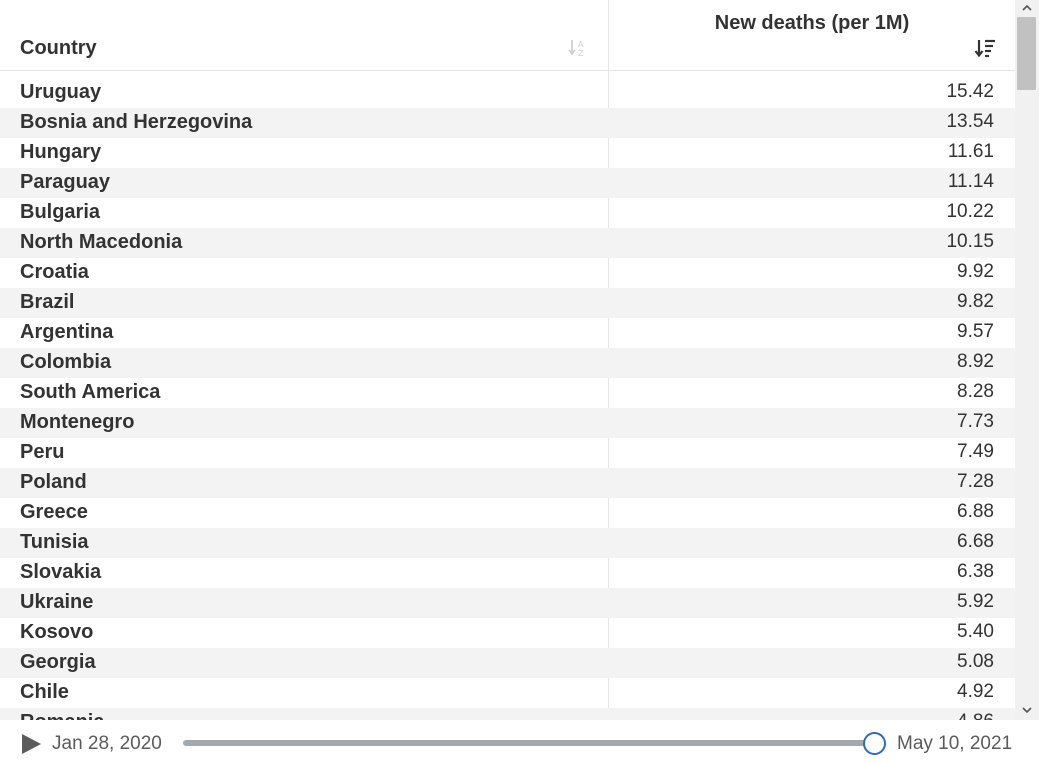 Image resolution: width=1039 pixels, height=763 pixels. I want to click on table-row: Montenegro 7.73, so click(507, 423).